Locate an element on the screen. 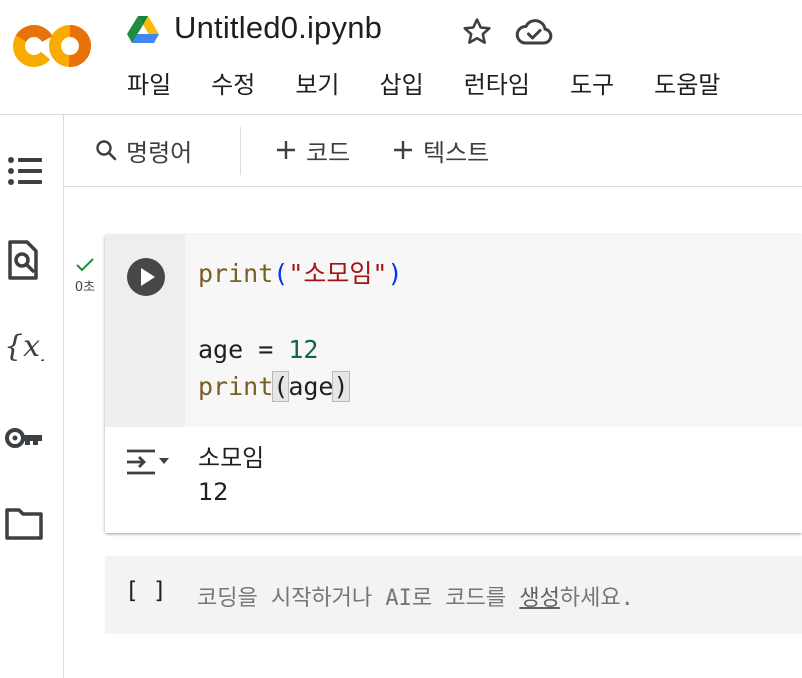 The image size is (802, 678). command-palette-button: 명령어 is located at coordinates (143, 150).